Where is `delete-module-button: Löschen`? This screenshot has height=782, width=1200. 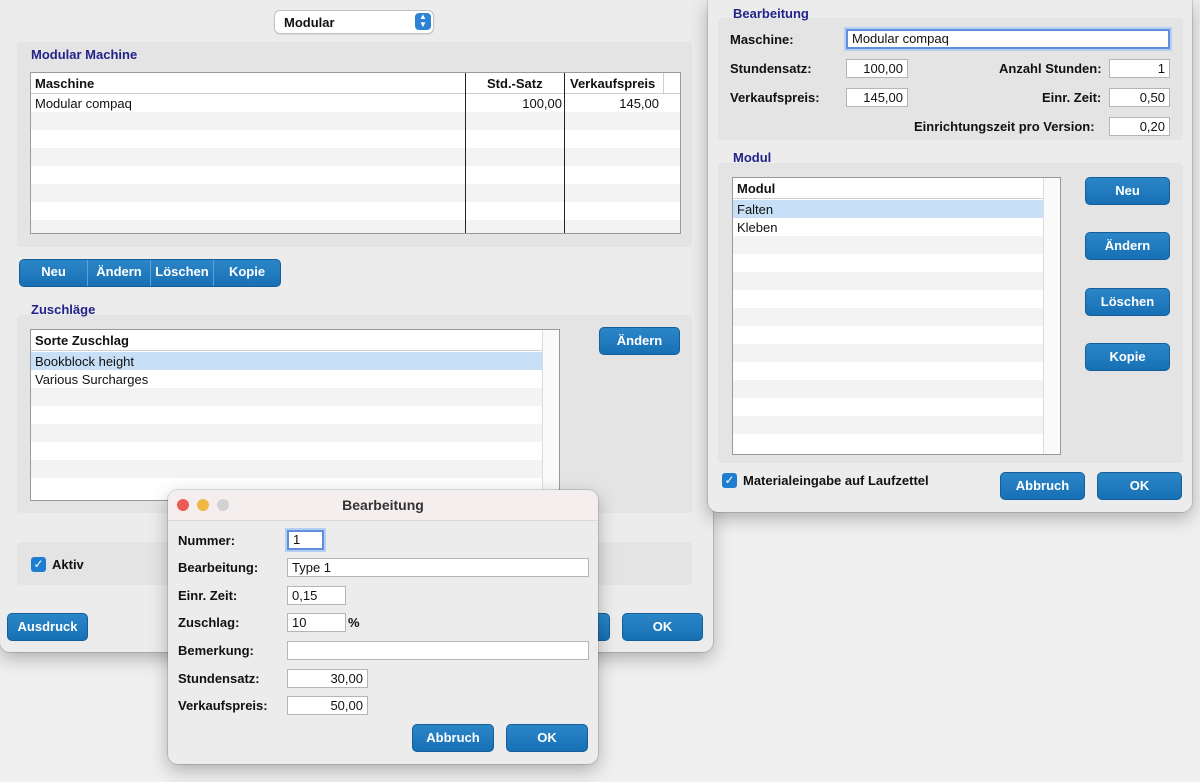 delete-module-button: Löschen is located at coordinates (1127, 302).